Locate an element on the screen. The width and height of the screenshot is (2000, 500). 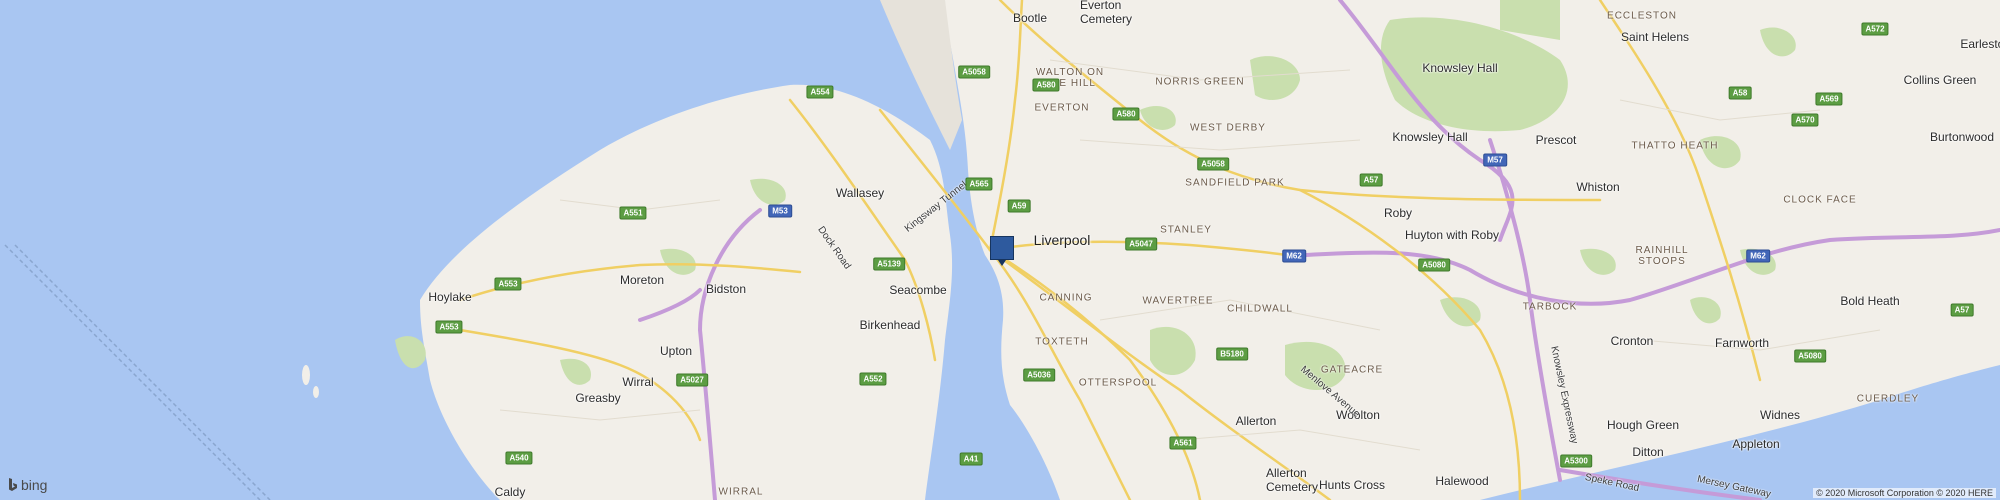
place-label: Appleton is located at coordinates (1756, 444).